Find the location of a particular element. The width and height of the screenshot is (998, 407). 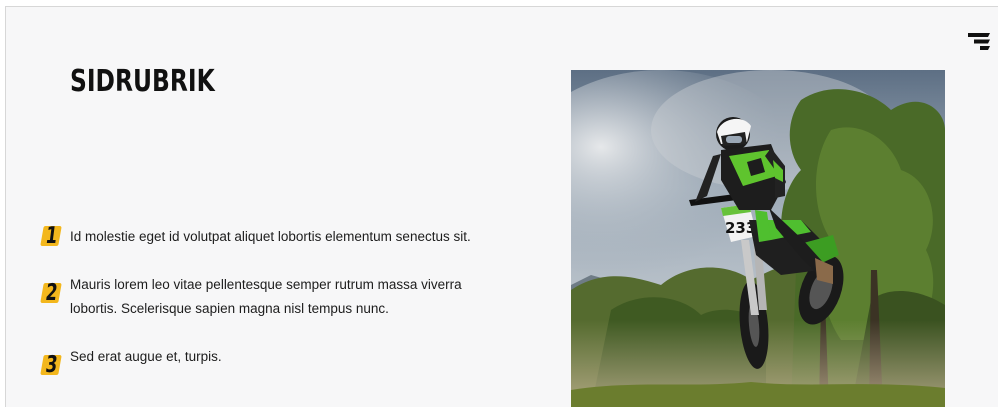

number-badge: 1 is located at coordinates (52, 236).